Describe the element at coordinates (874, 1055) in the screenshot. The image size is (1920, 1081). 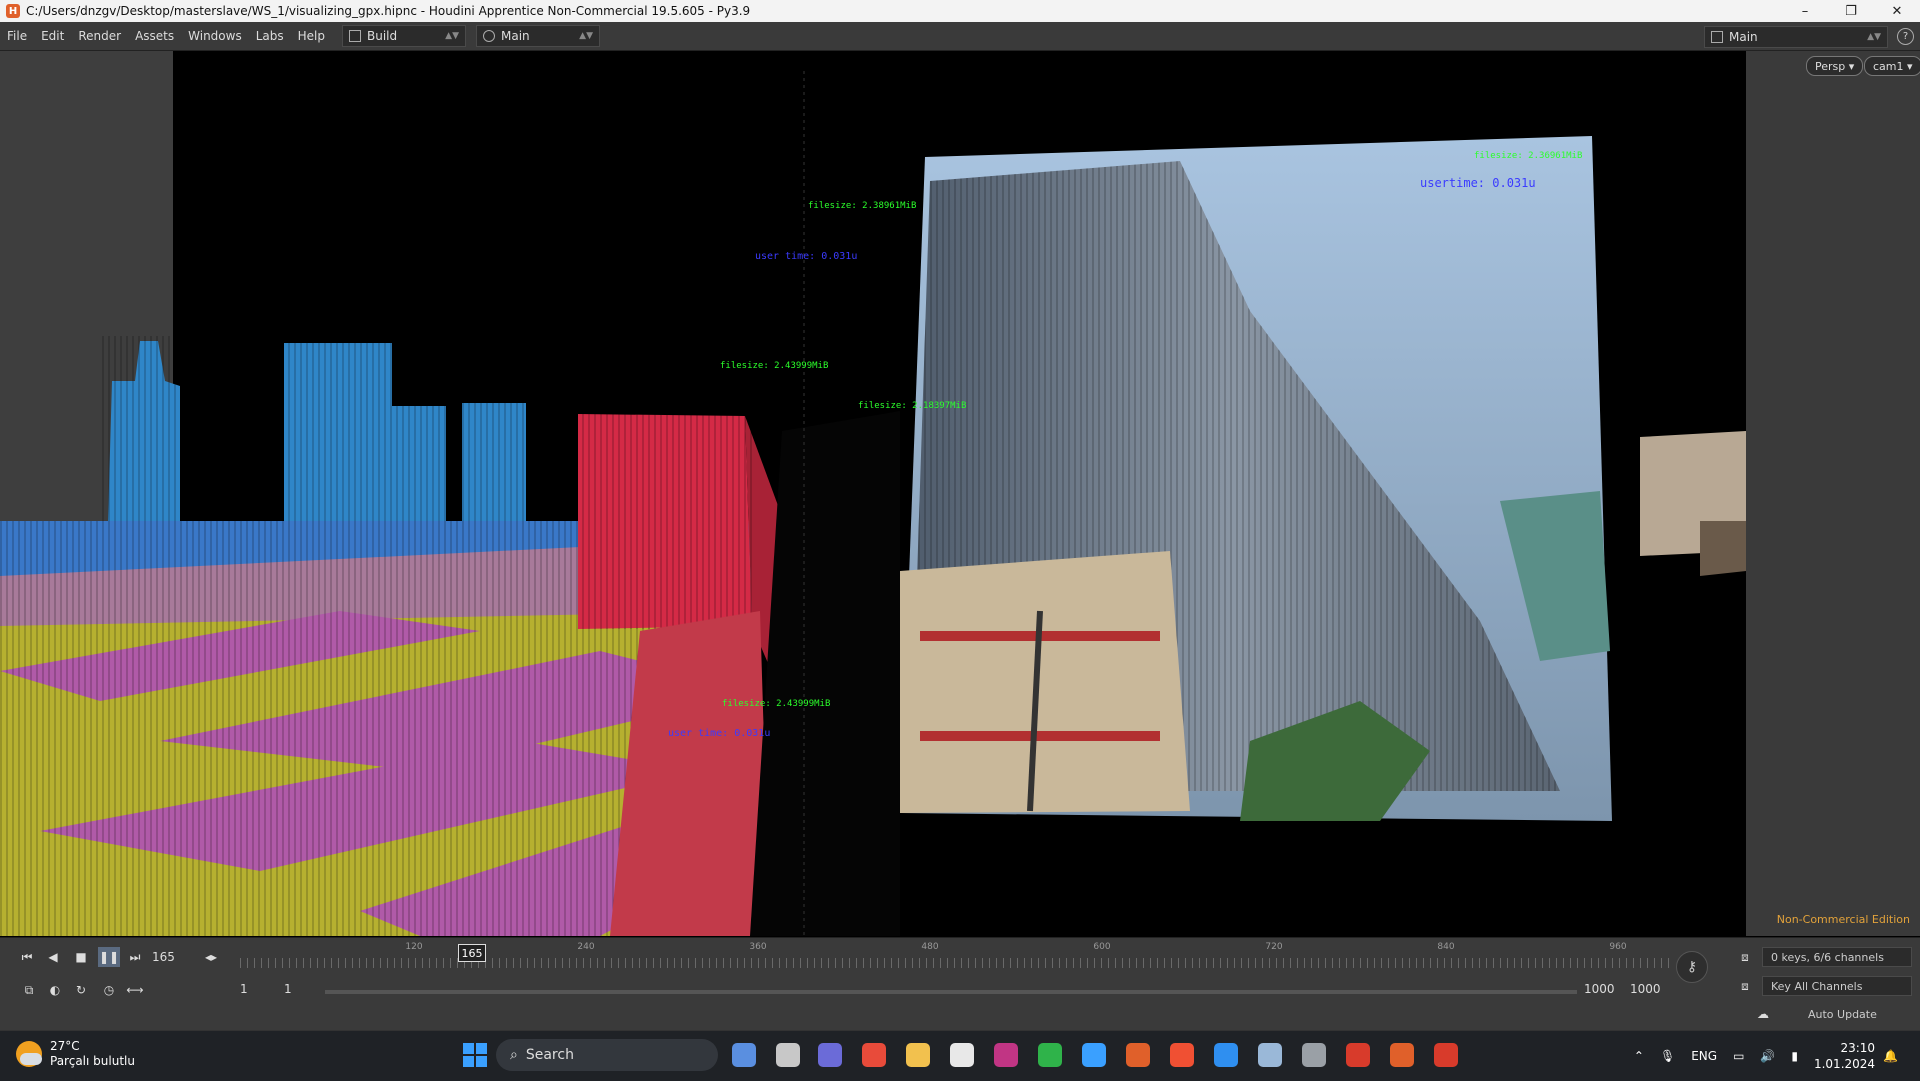
I see `chrome-icon` at that location.